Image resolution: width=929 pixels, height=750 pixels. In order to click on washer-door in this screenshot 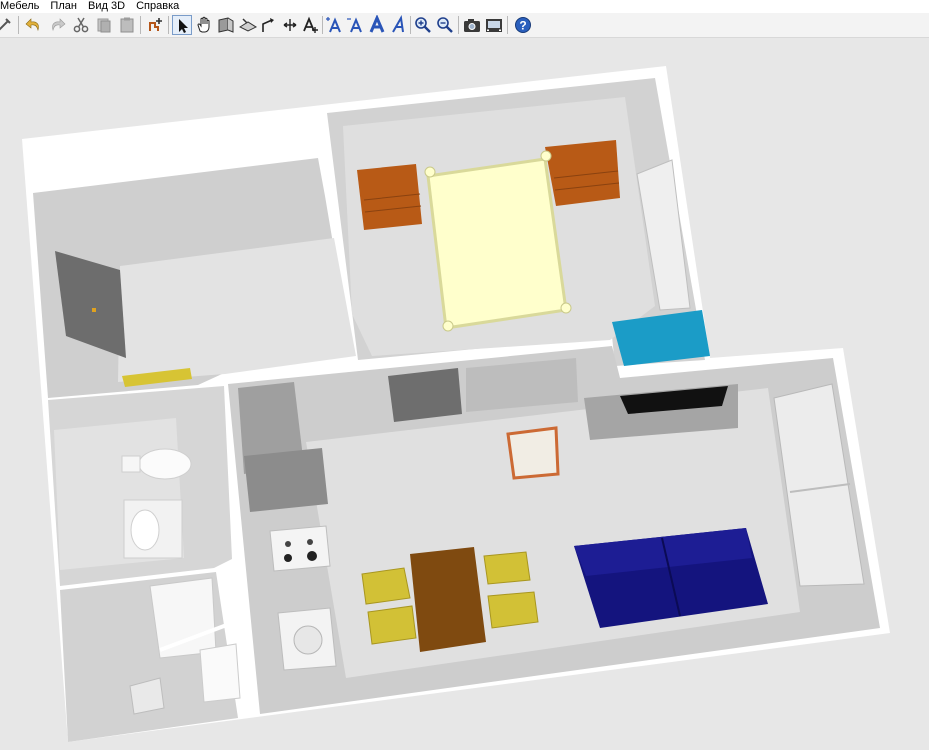, I will do `click(308, 640)`.